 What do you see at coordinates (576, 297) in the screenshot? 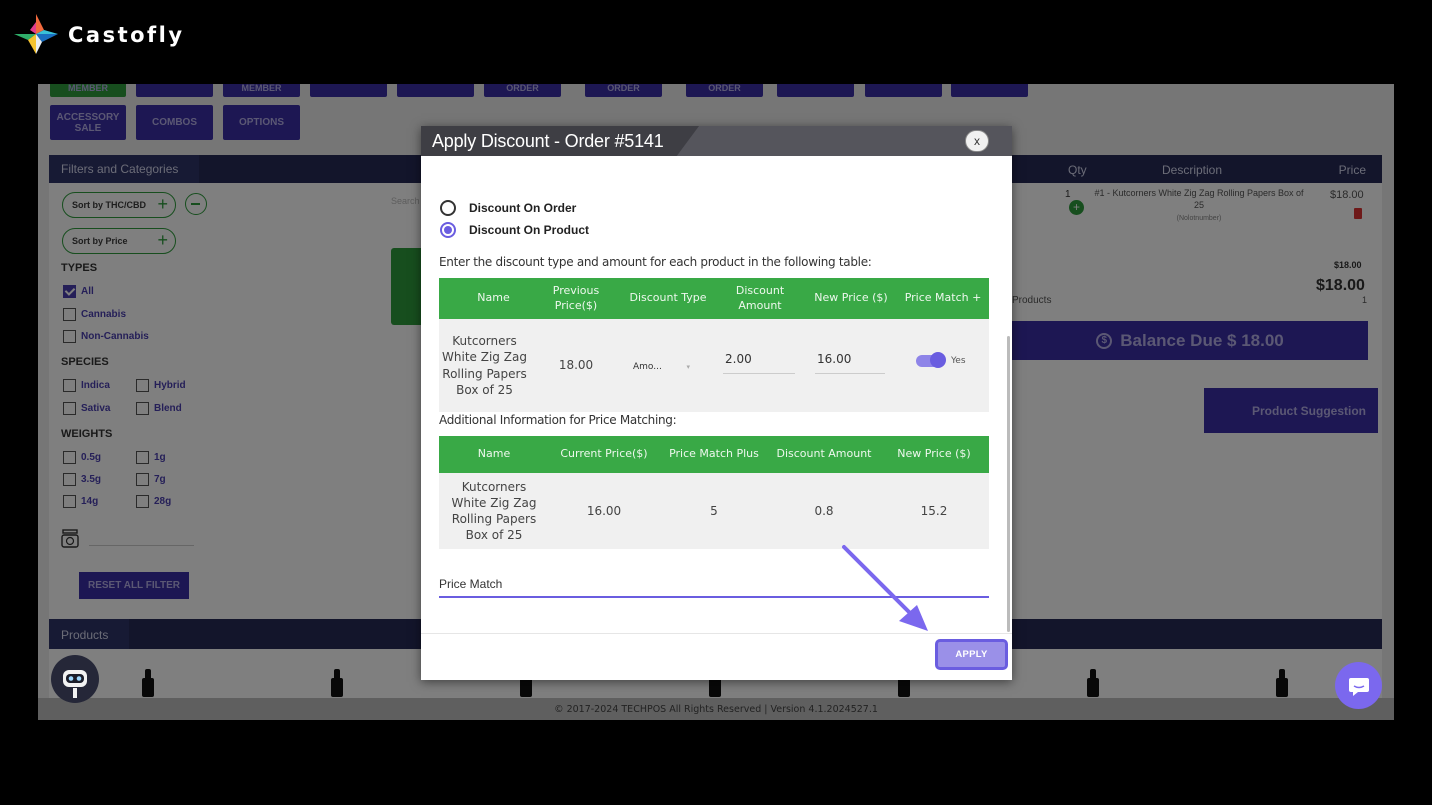
I see `col-previous-price: Previous Price($)` at bounding box center [576, 297].